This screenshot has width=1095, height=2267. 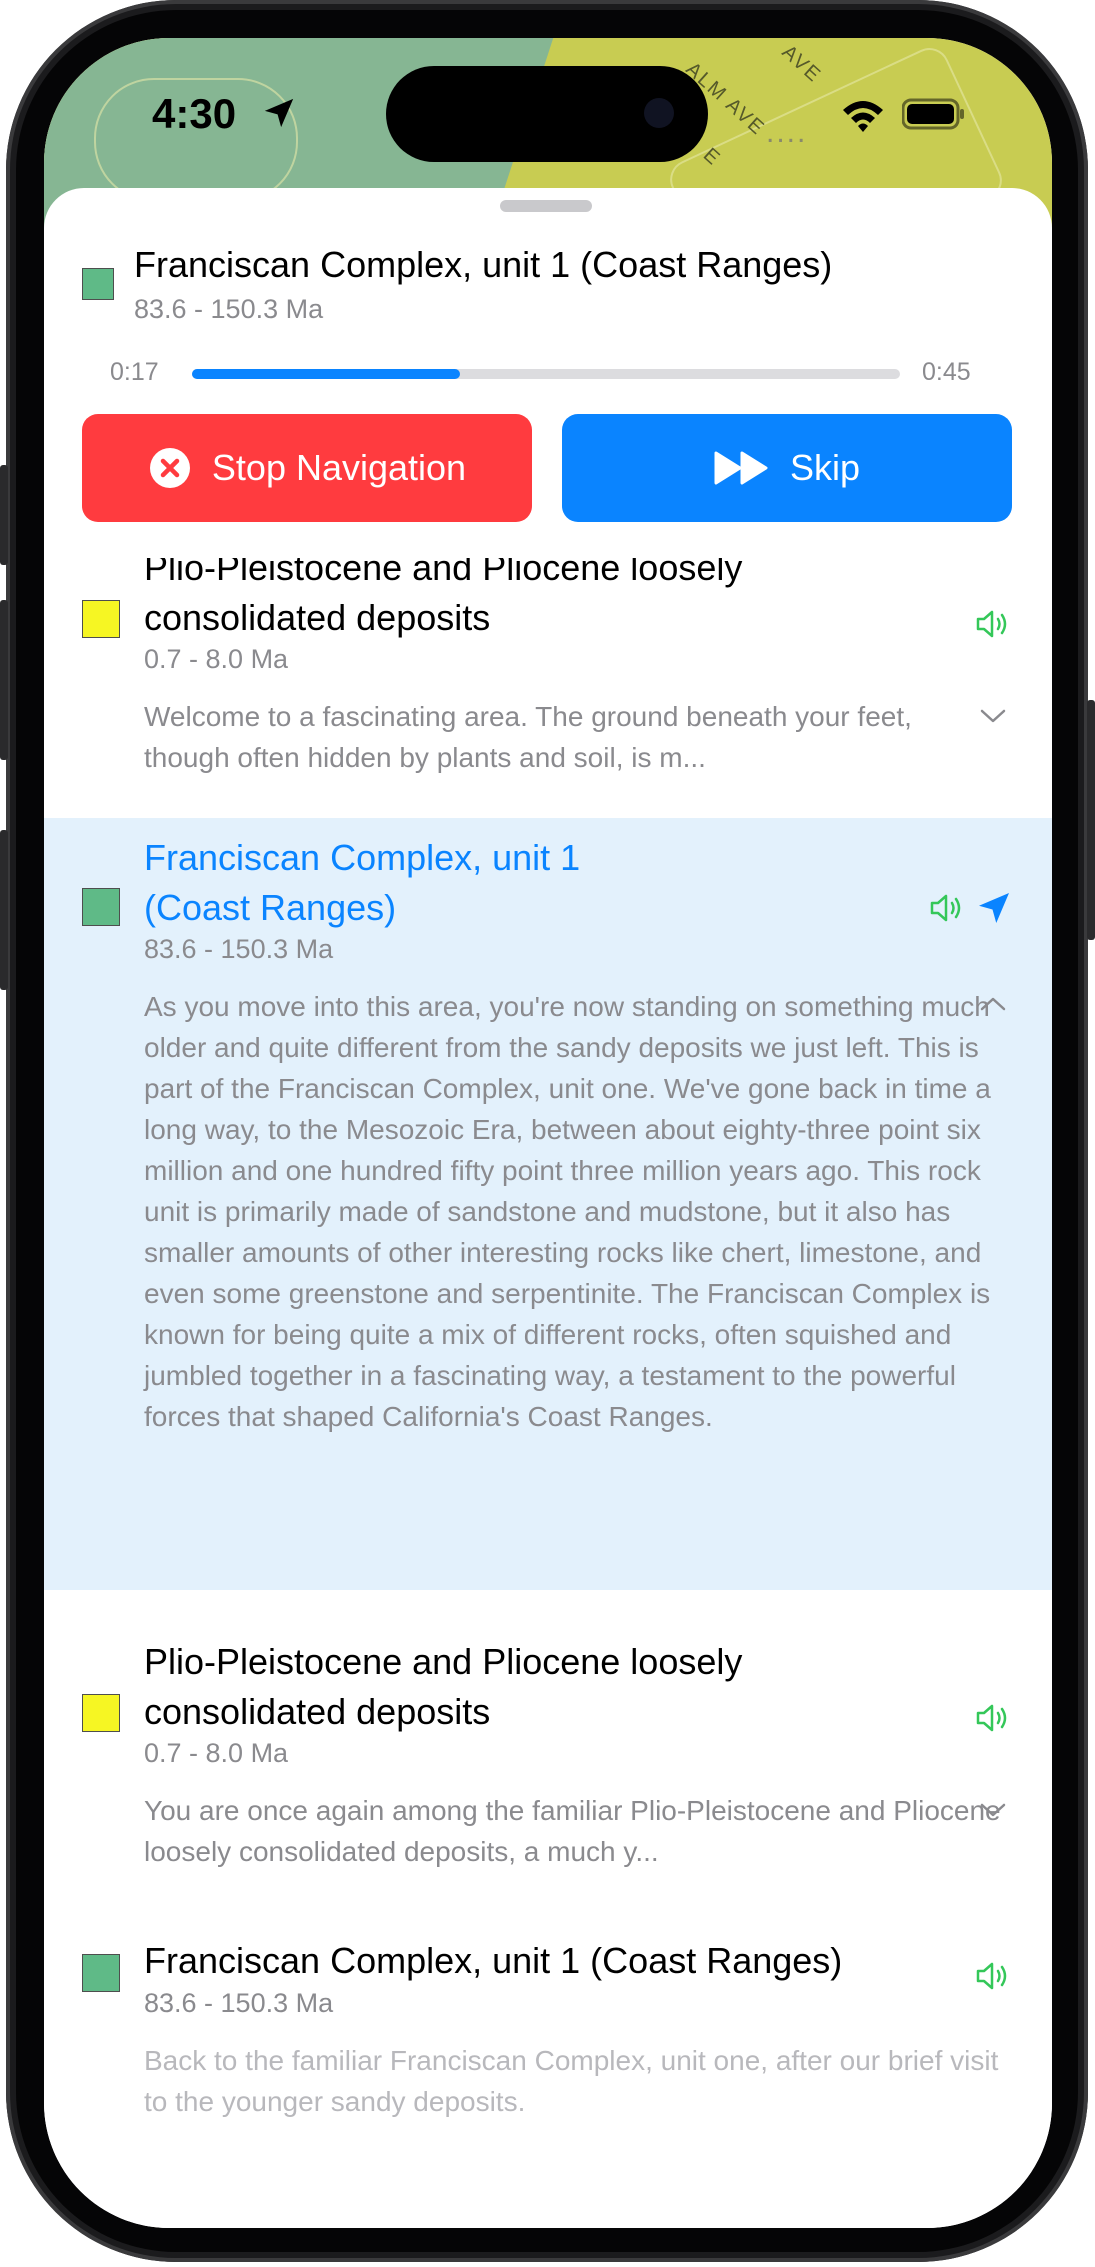 What do you see at coordinates (825, 467) in the screenshot?
I see `skip-label: Skip` at bounding box center [825, 467].